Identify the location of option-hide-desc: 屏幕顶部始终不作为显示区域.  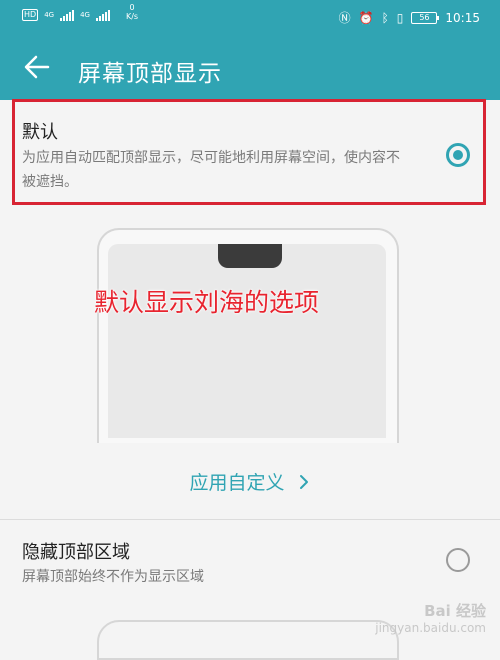
(113, 577).